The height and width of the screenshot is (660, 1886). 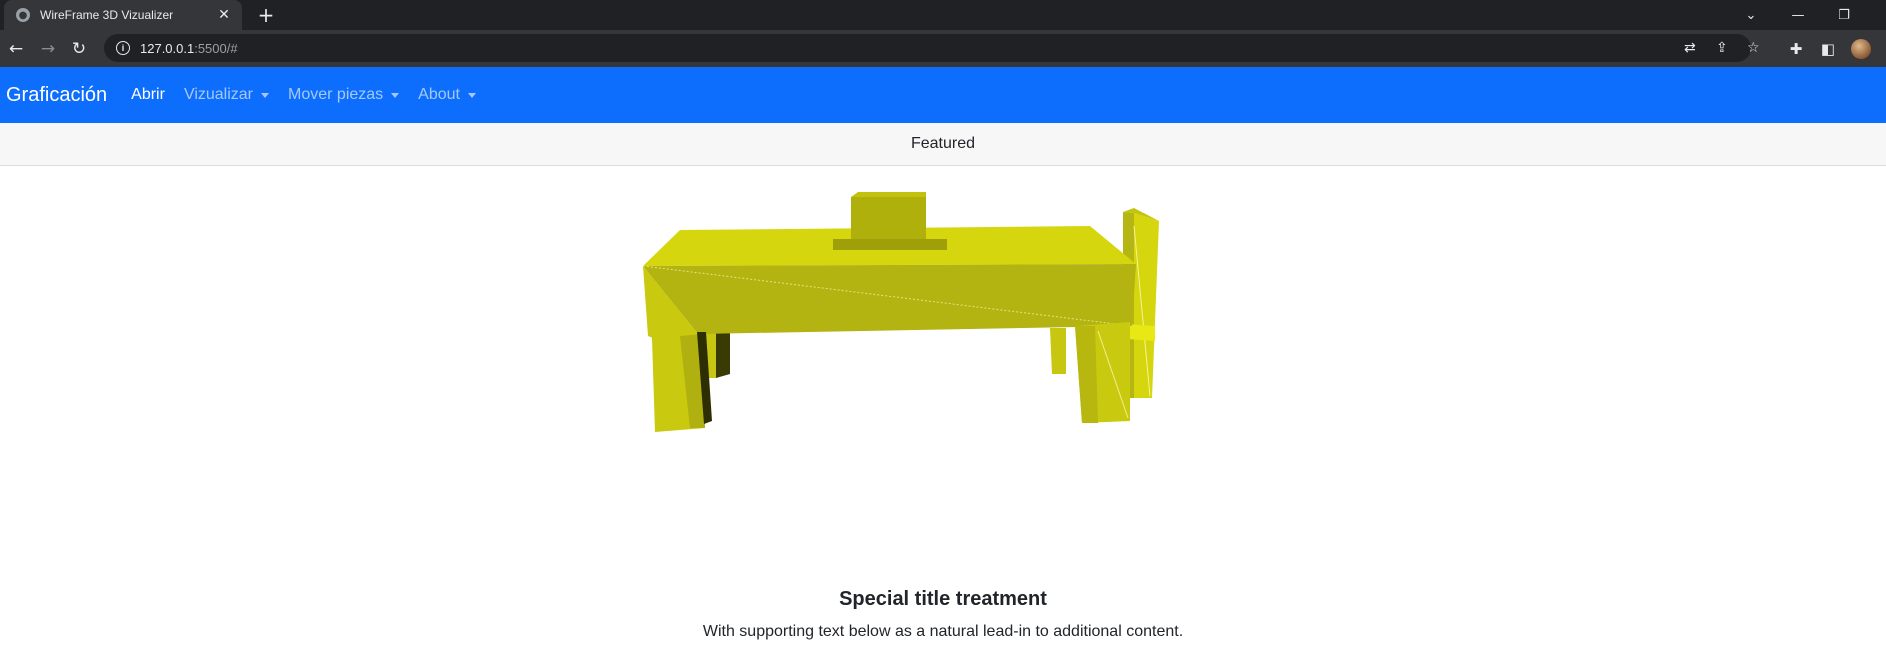 What do you see at coordinates (218, 94) in the screenshot?
I see `nav-item-label: Vizualizar` at bounding box center [218, 94].